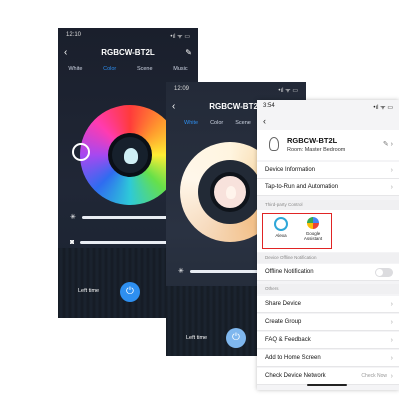 Image resolution: width=399 pixels, height=404 pixels. I want to click on status-bar: 12:09 •ıl ᯤ ▭, so click(236, 90).